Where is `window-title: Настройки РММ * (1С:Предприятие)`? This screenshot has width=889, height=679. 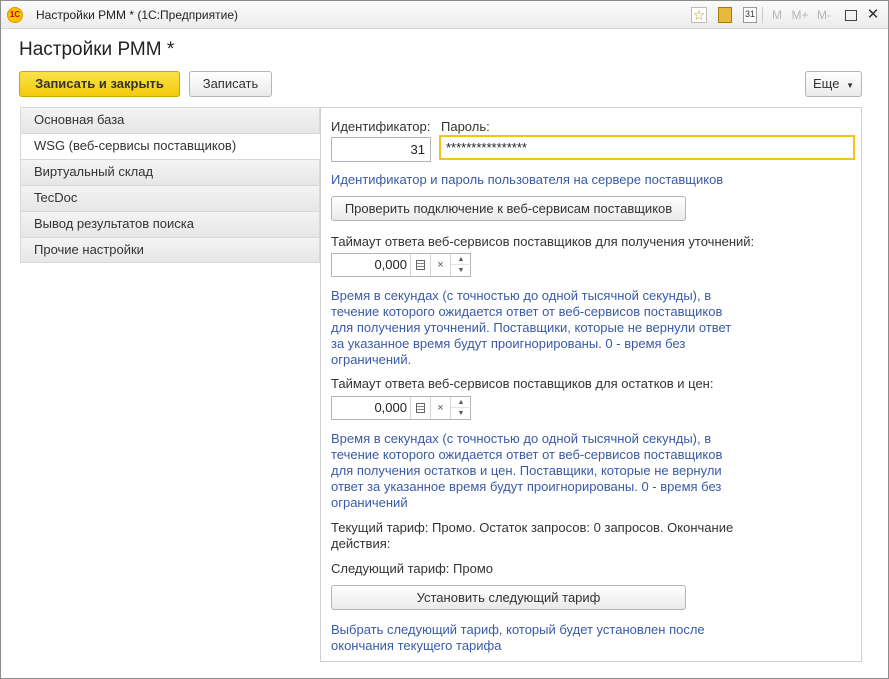 window-title: Настройки РММ * (1С:Предприятие) is located at coordinates (137, 15).